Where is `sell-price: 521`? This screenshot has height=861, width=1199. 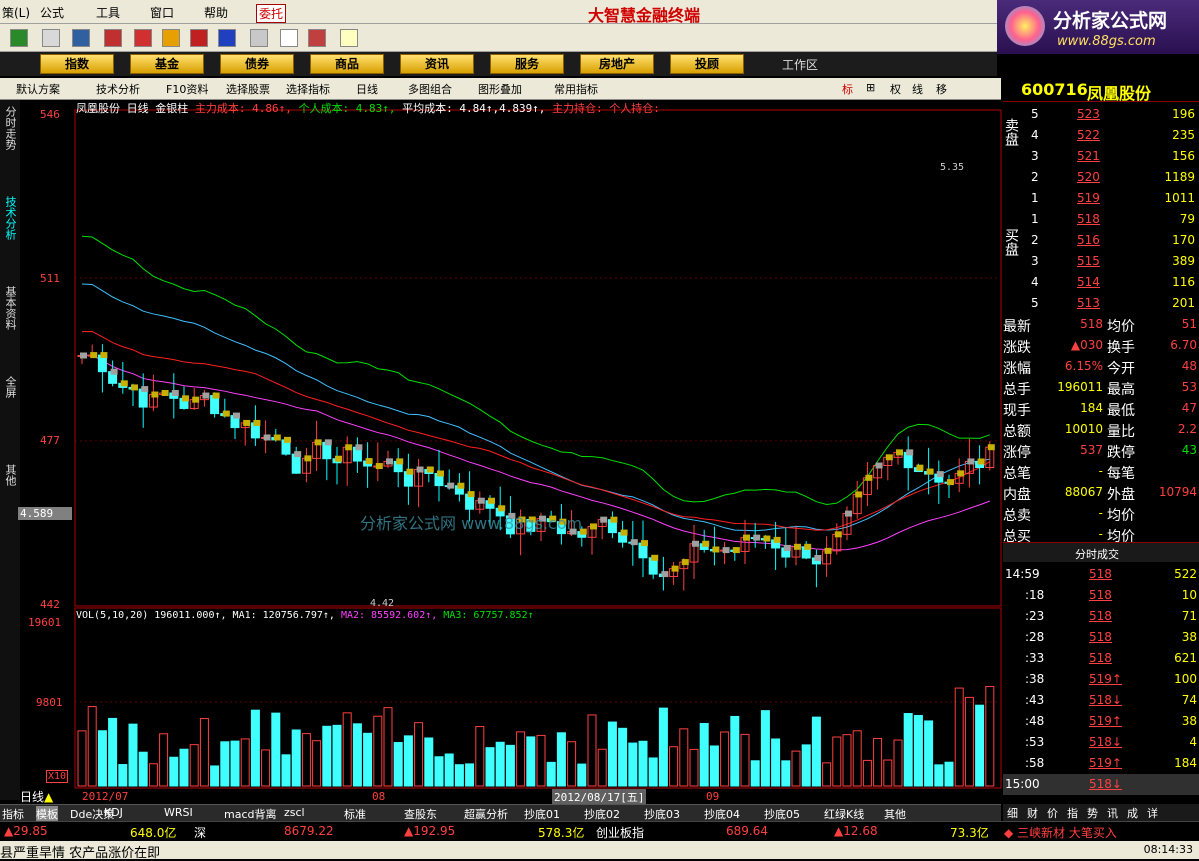
sell-price: 521 is located at coordinates (1088, 156).